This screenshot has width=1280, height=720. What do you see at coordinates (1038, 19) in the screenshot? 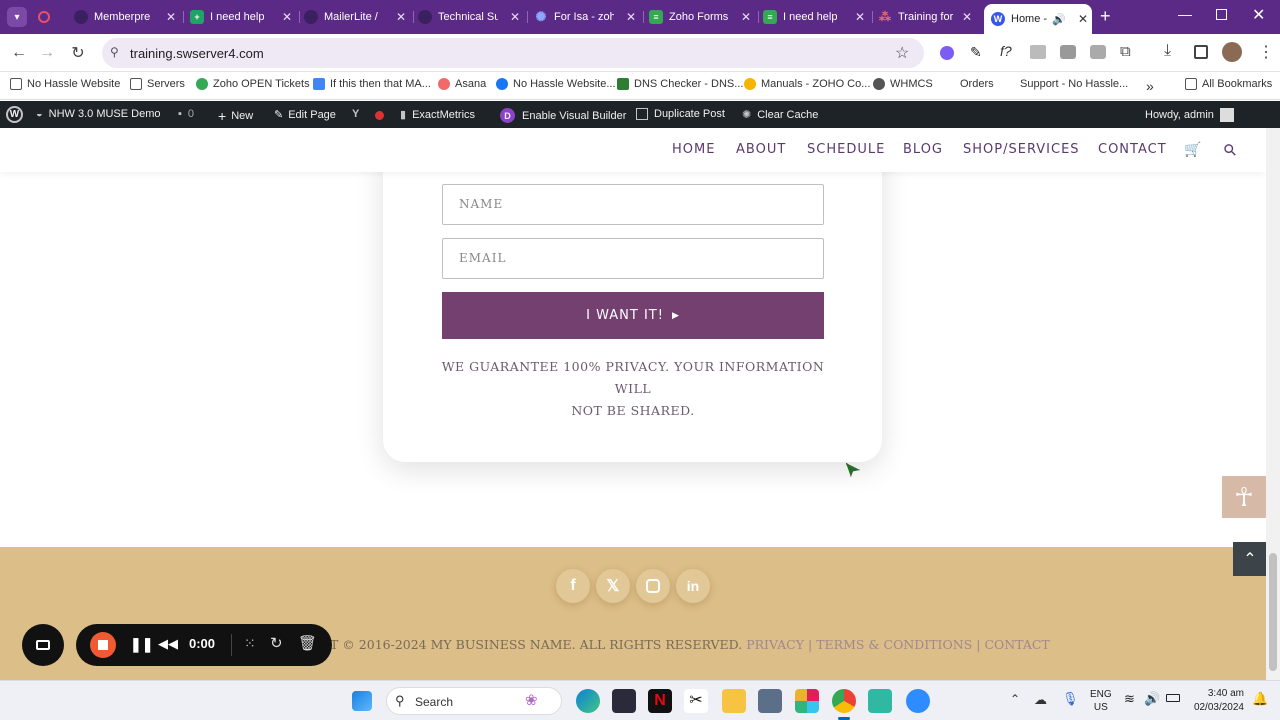
I see `tab-home-active: W Home - 🔊 ✕` at bounding box center [1038, 19].